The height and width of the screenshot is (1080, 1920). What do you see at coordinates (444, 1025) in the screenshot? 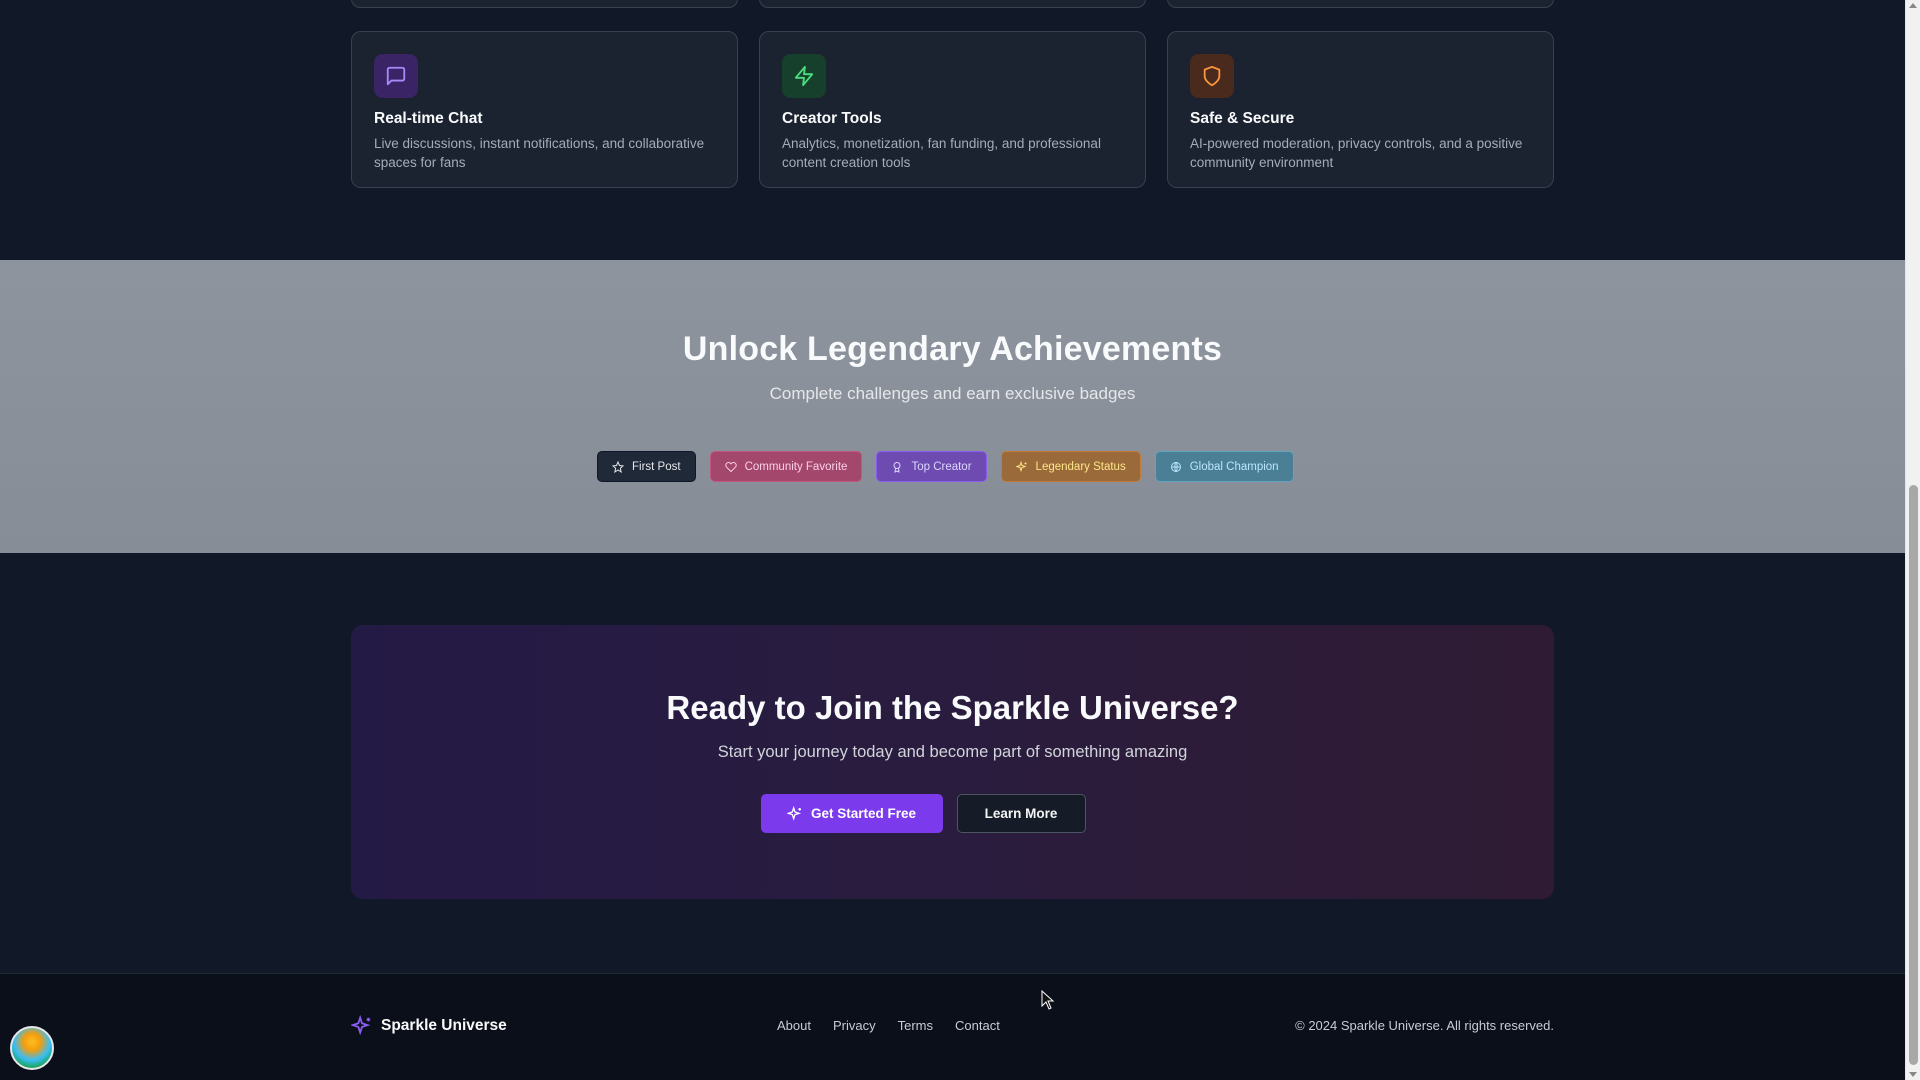
I see `brand-name: Sparkle Universe` at bounding box center [444, 1025].